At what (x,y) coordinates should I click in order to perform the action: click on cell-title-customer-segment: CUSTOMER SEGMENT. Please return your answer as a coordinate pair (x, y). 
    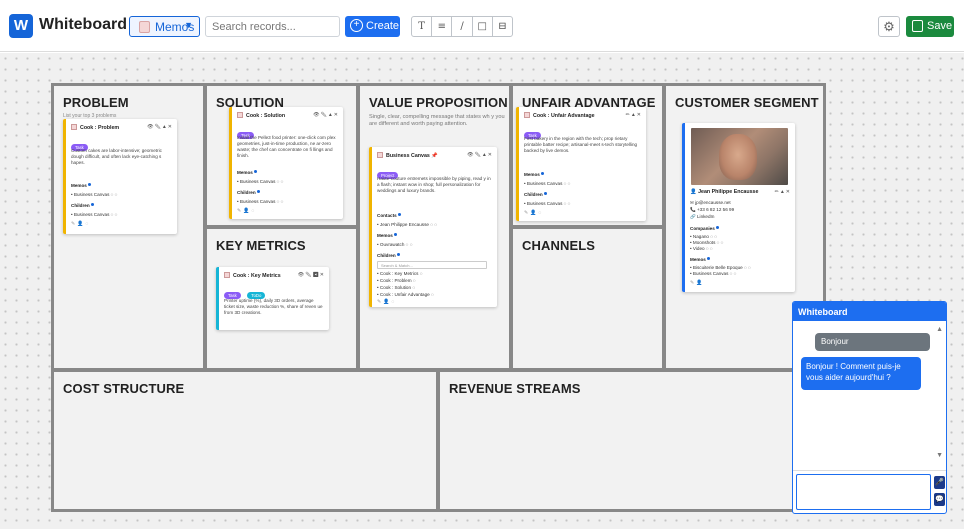
    Looking at the image, I should click on (747, 102).